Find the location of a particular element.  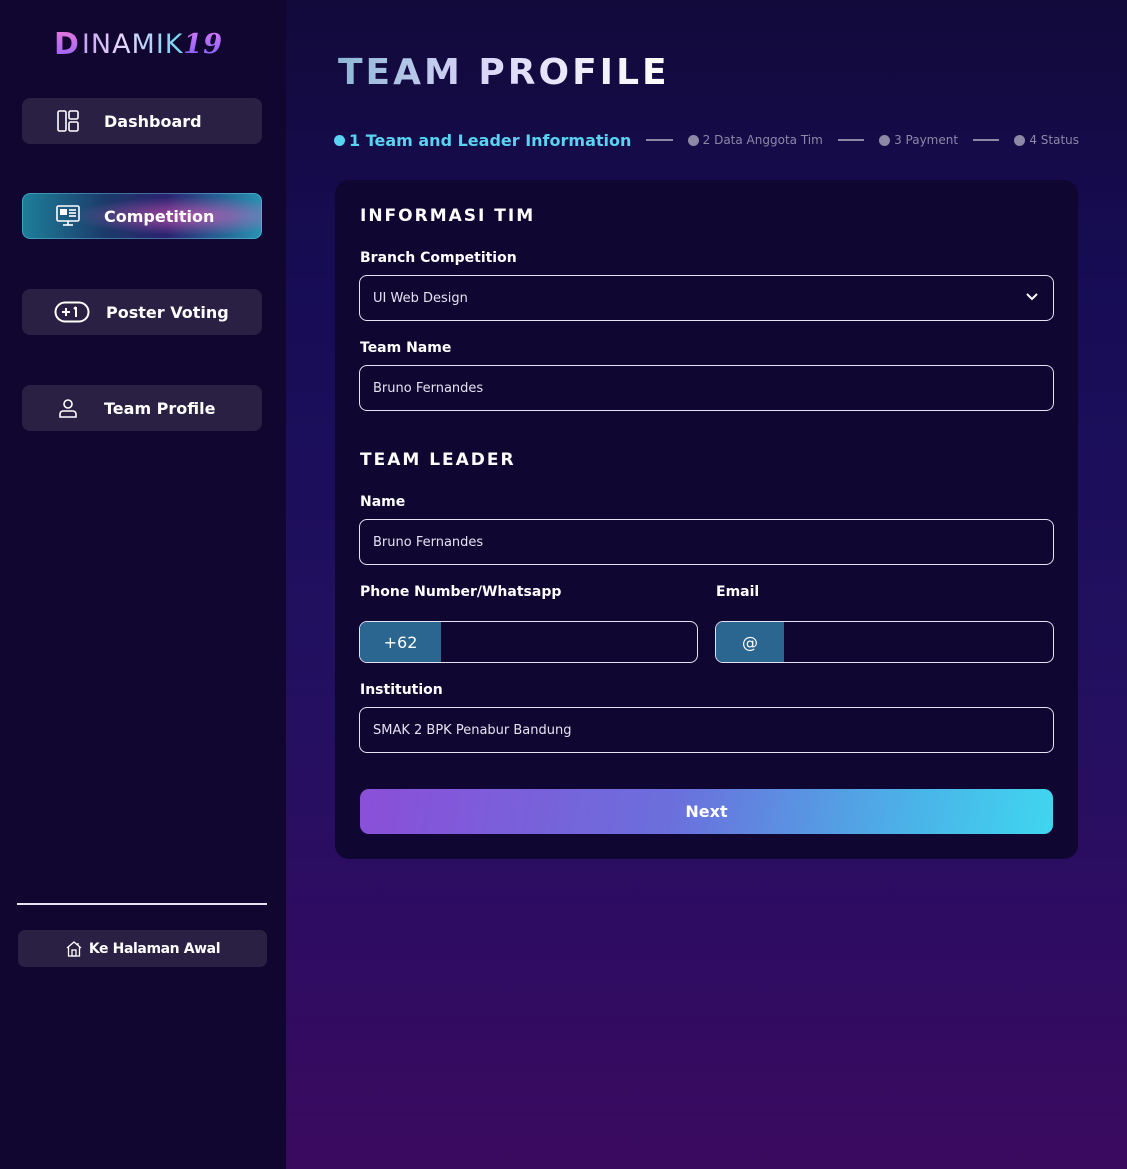

sidebar-item-team-profile: Team Profile is located at coordinates (142, 408).